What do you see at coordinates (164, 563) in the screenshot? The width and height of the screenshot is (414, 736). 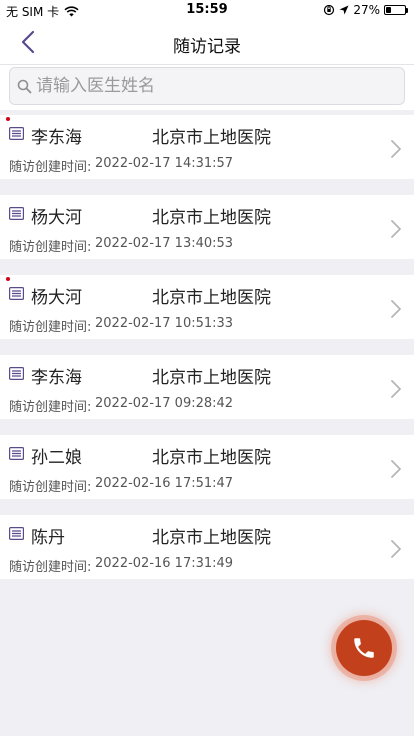 I see `created-time: 2022-02-16 17:31:49` at bounding box center [164, 563].